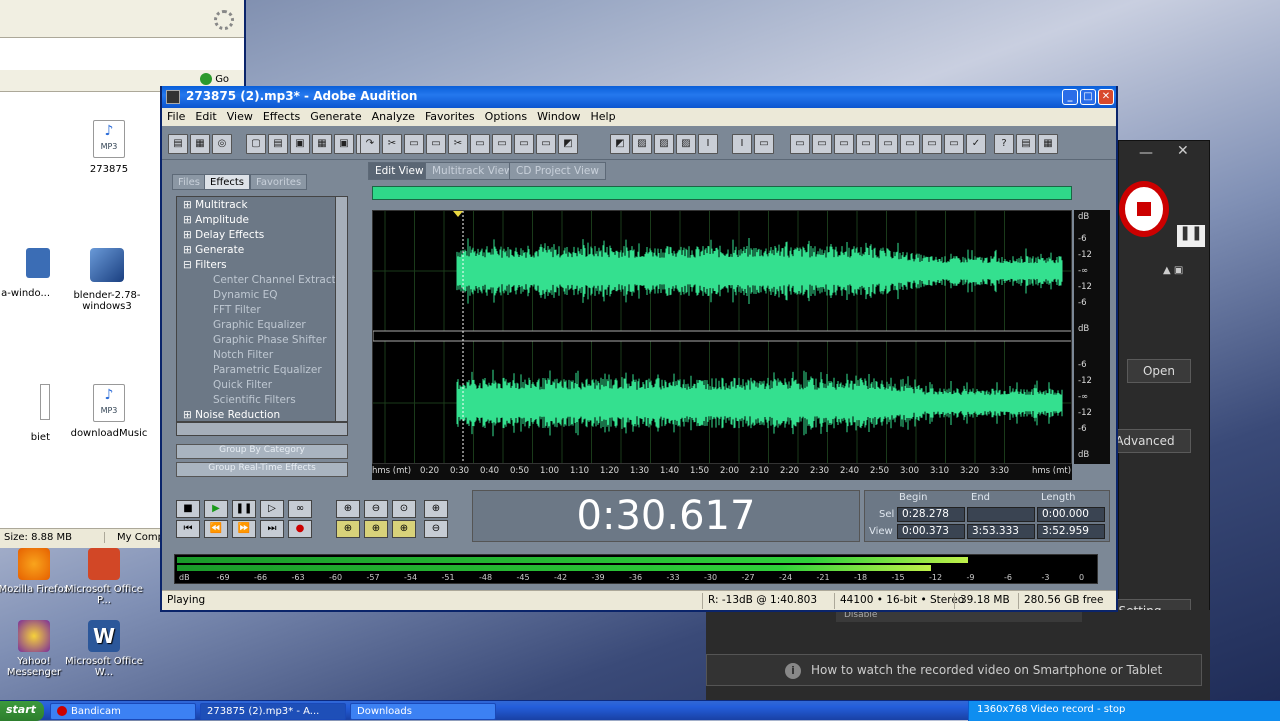 The image size is (1280, 721). Describe the element at coordinates (244, 529) in the screenshot. I see `fast-forward-button: ⏩` at that location.